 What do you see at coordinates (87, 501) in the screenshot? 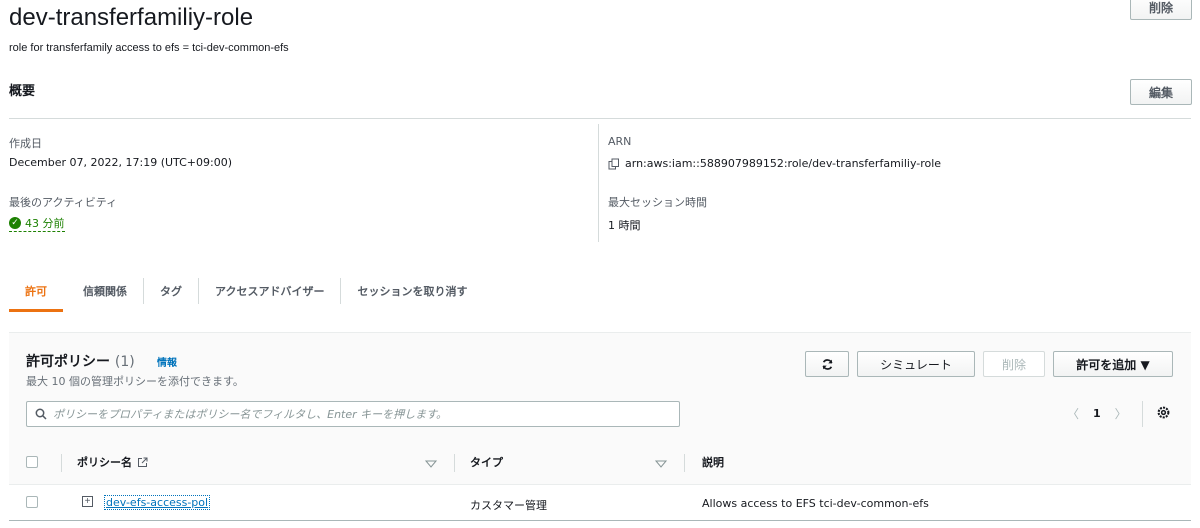
I see `expand-row-icon: +` at bounding box center [87, 501].